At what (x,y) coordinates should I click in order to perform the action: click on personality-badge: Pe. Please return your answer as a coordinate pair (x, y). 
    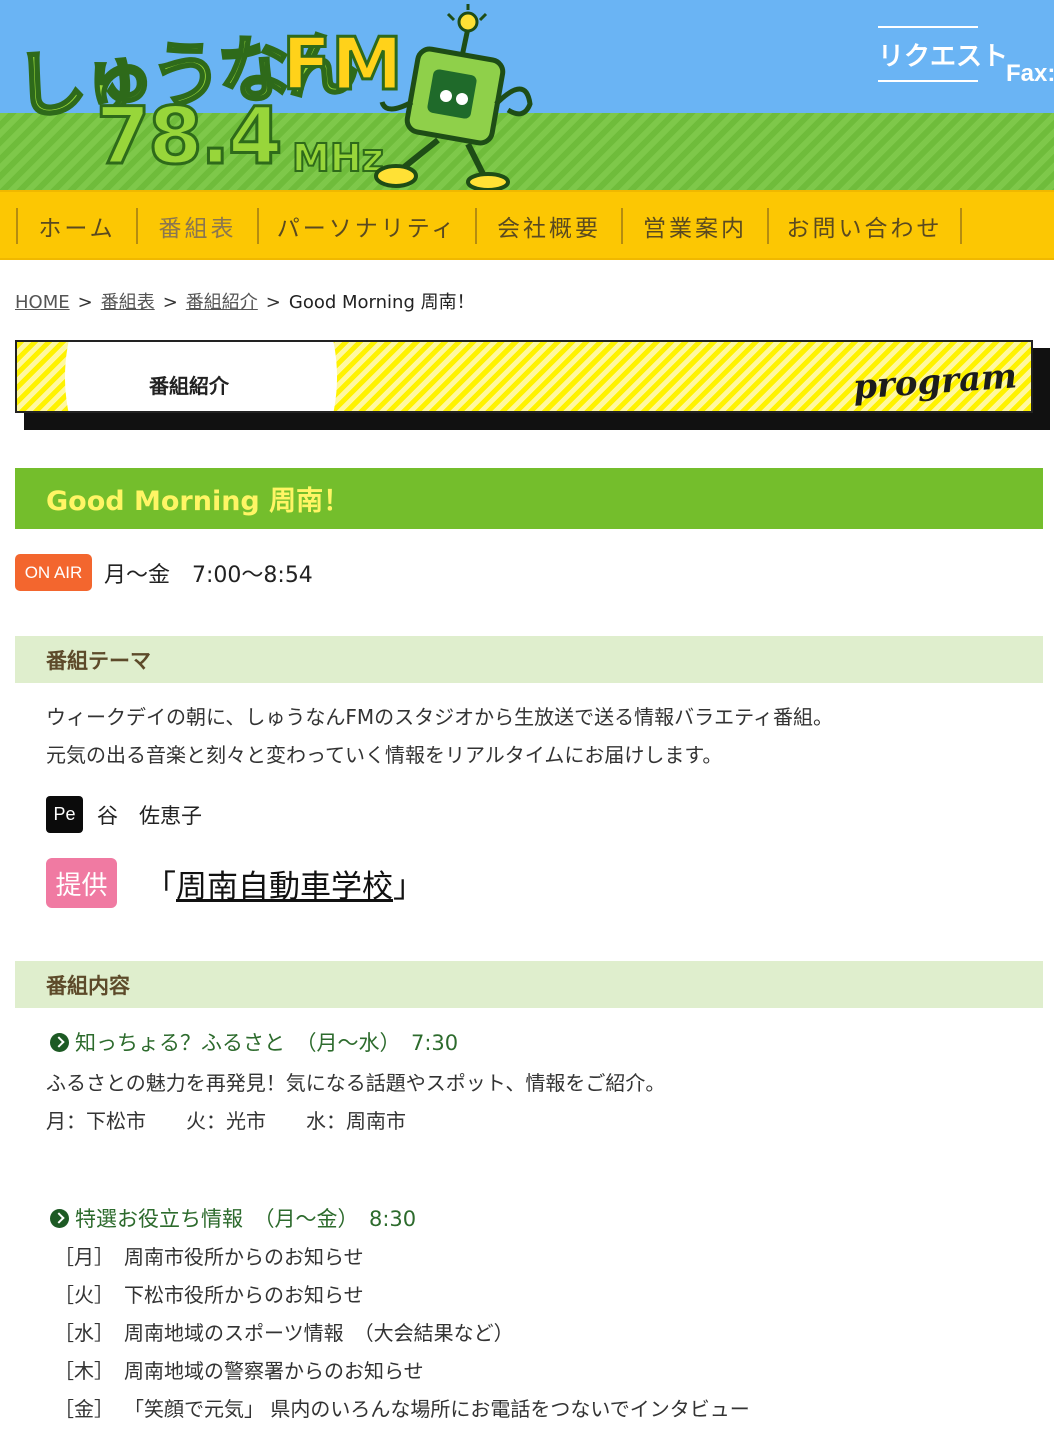
    Looking at the image, I should click on (64, 814).